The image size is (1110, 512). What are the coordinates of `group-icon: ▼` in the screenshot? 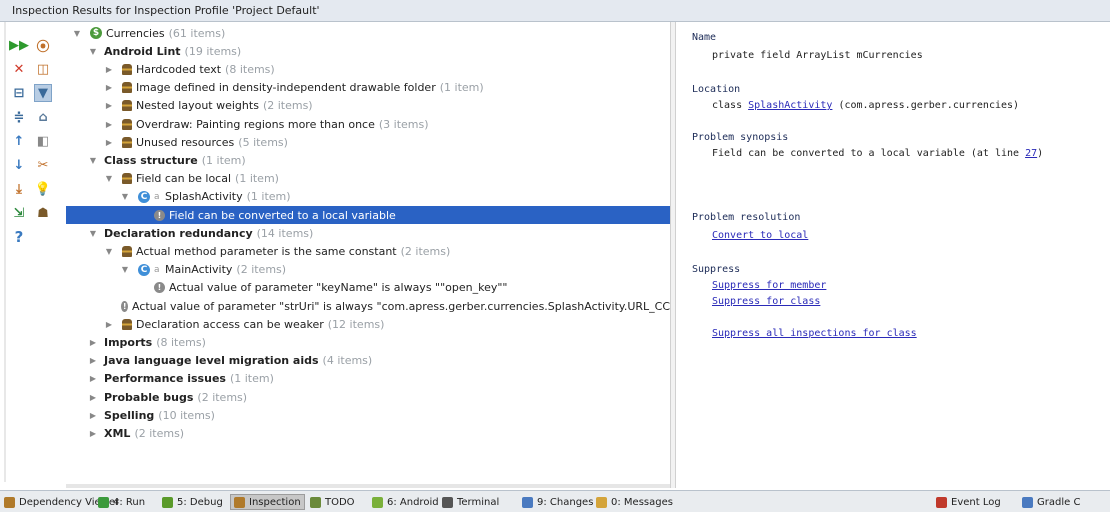 It's located at (43, 93).